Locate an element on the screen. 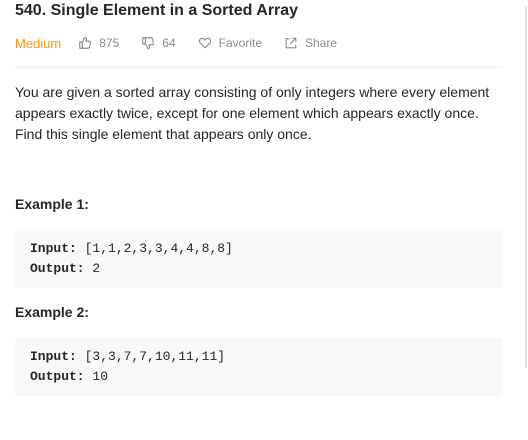  output-value: 10 is located at coordinates (100, 376).